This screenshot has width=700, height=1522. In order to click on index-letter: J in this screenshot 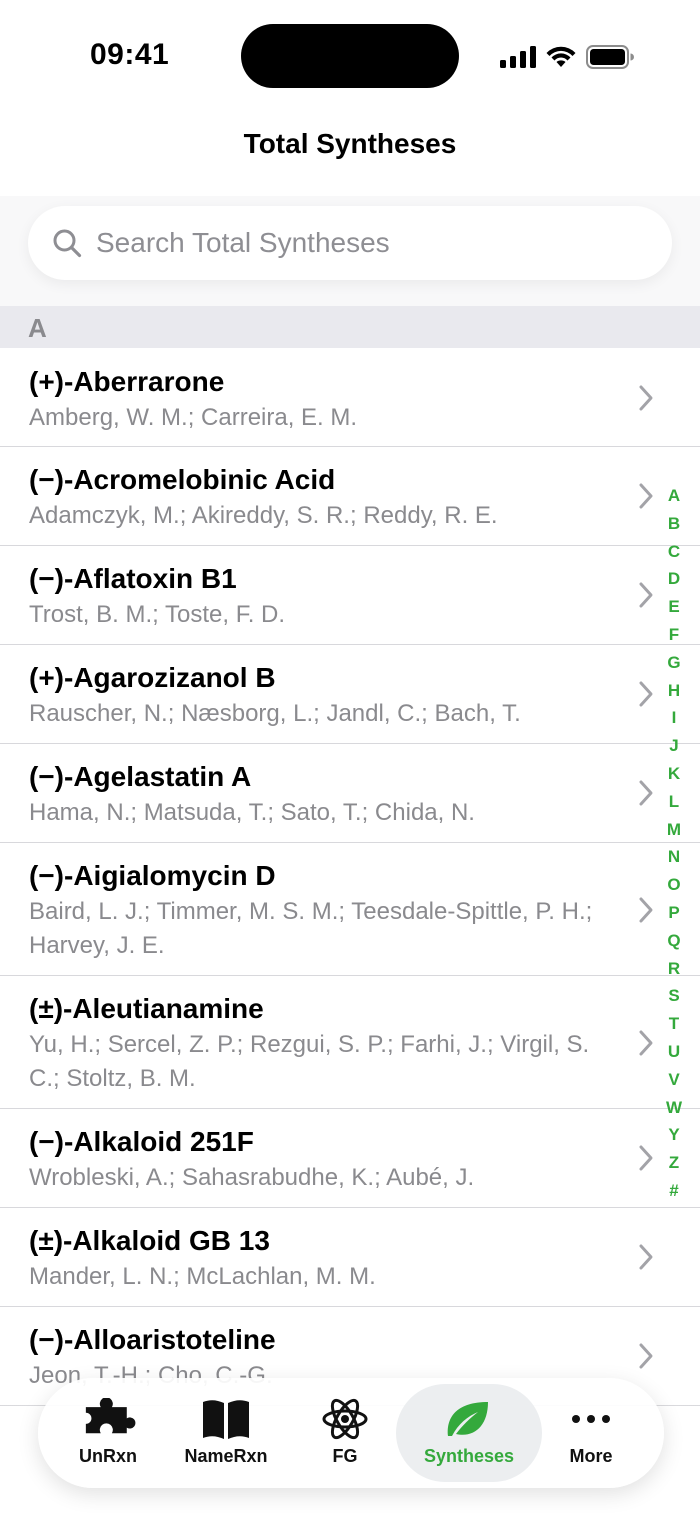, I will do `click(674, 746)`.